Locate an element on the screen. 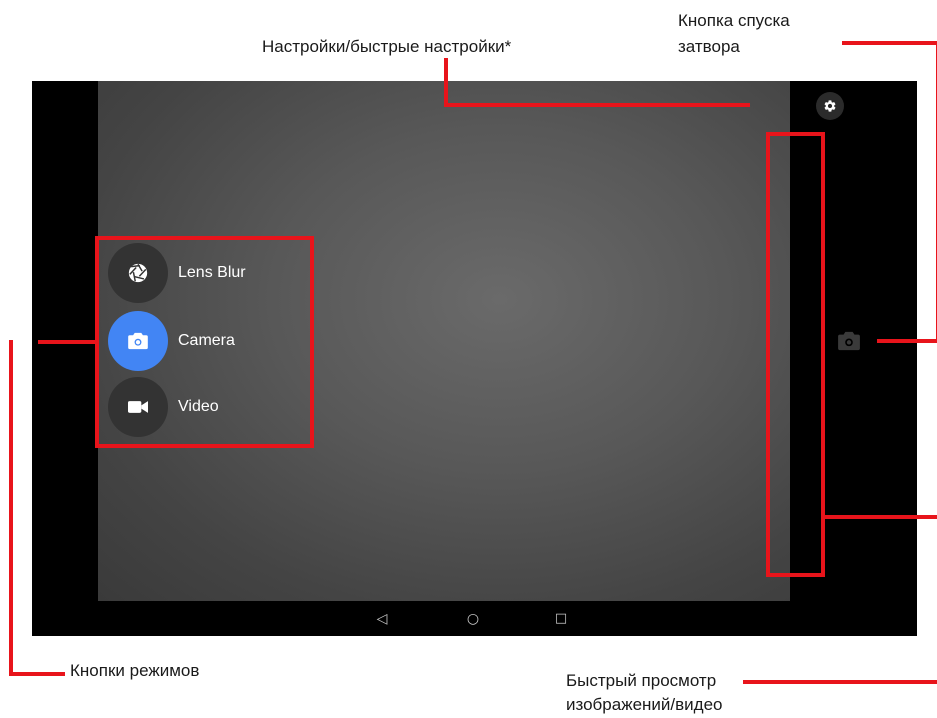  gear-icon is located at coordinates (830, 106).